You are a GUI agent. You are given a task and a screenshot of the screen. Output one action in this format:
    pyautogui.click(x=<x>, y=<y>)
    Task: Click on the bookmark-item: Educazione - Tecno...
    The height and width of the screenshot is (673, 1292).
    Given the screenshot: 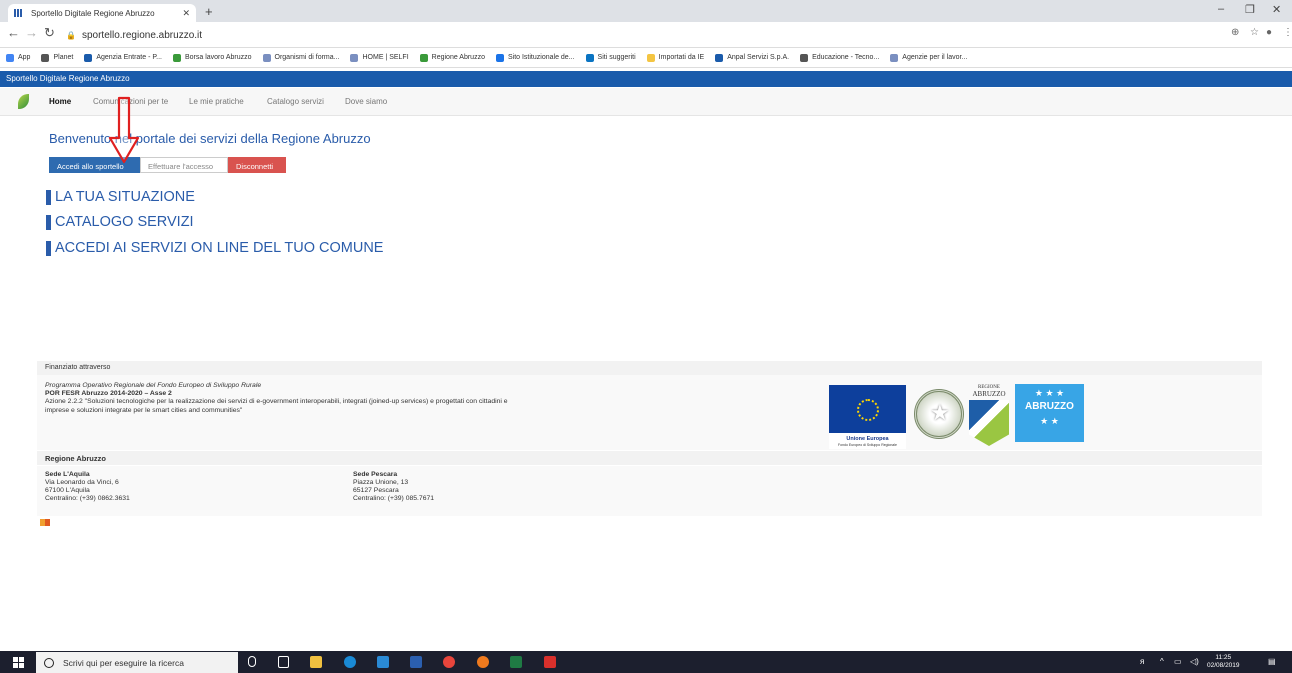 What is the action you would take?
    pyautogui.click(x=839, y=57)
    